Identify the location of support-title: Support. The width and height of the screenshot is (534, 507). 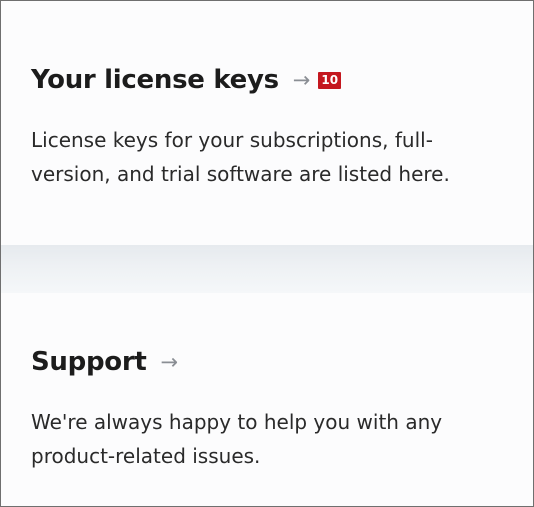
(89, 362).